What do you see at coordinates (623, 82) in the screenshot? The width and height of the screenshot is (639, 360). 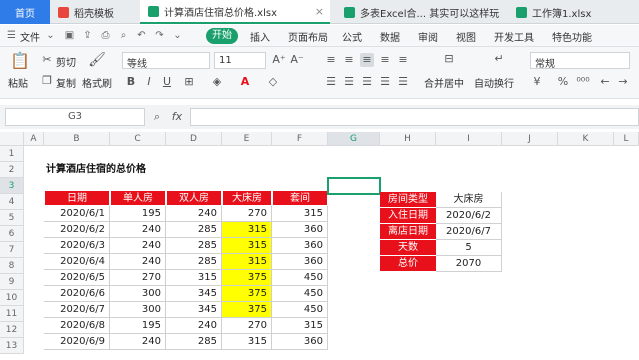 I see `decrease-decimal-icon: →` at bounding box center [623, 82].